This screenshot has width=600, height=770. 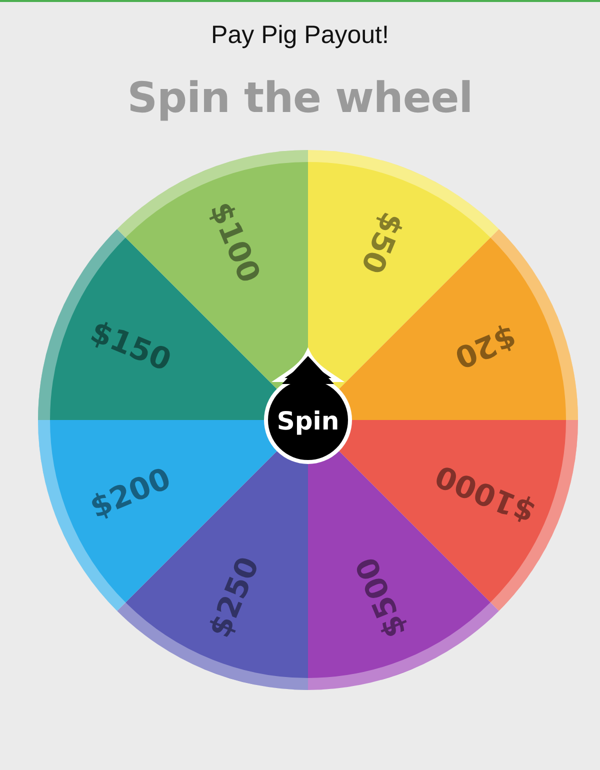 What do you see at coordinates (300, 98) in the screenshot?
I see `wheel-heading: Spin the wheel` at bounding box center [300, 98].